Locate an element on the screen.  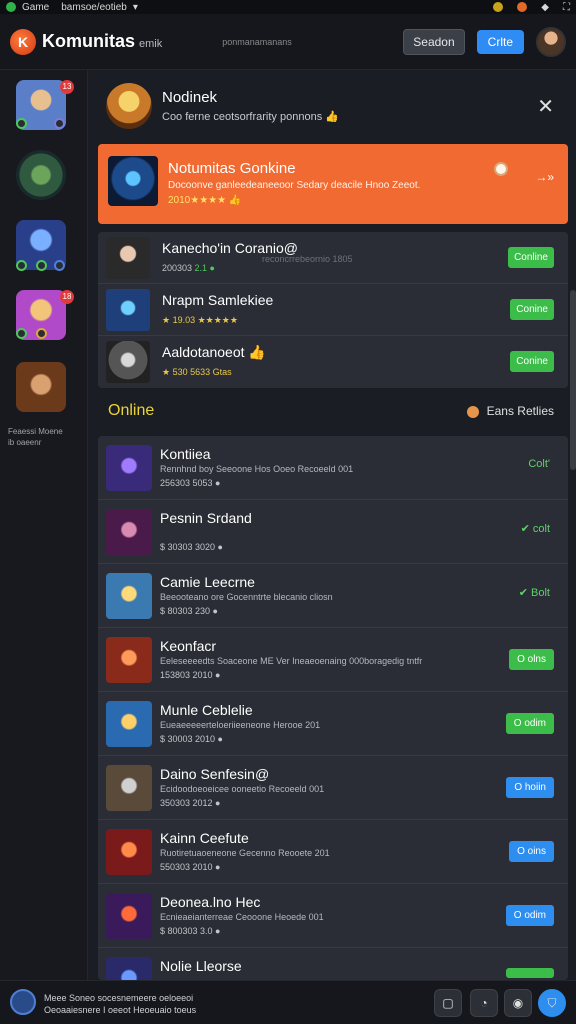
row-desc: Eueaeeeeerteloeriieeneone Herooe 201 is located at coordinates (240, 725).